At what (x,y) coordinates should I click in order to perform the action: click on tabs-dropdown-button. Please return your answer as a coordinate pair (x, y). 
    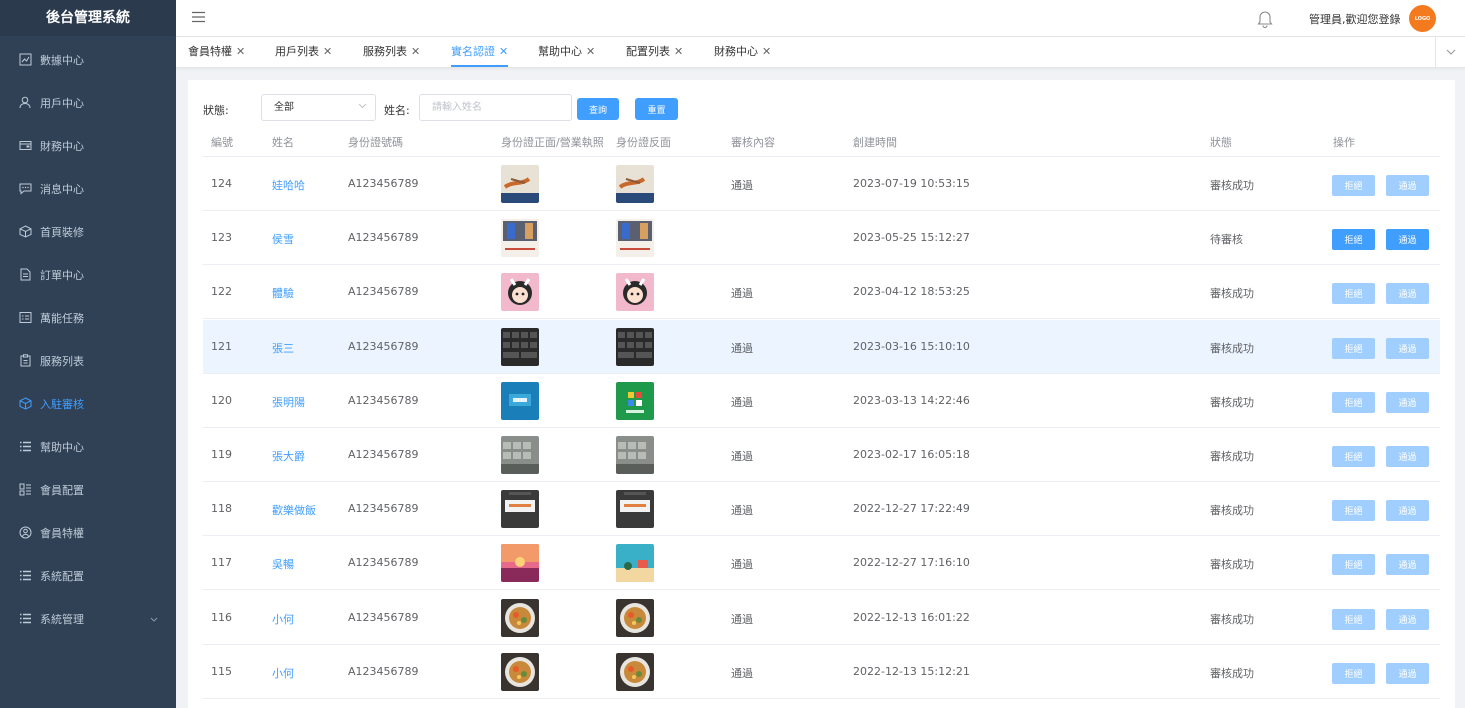
    Looking at the image, I should click on (1450, 52).